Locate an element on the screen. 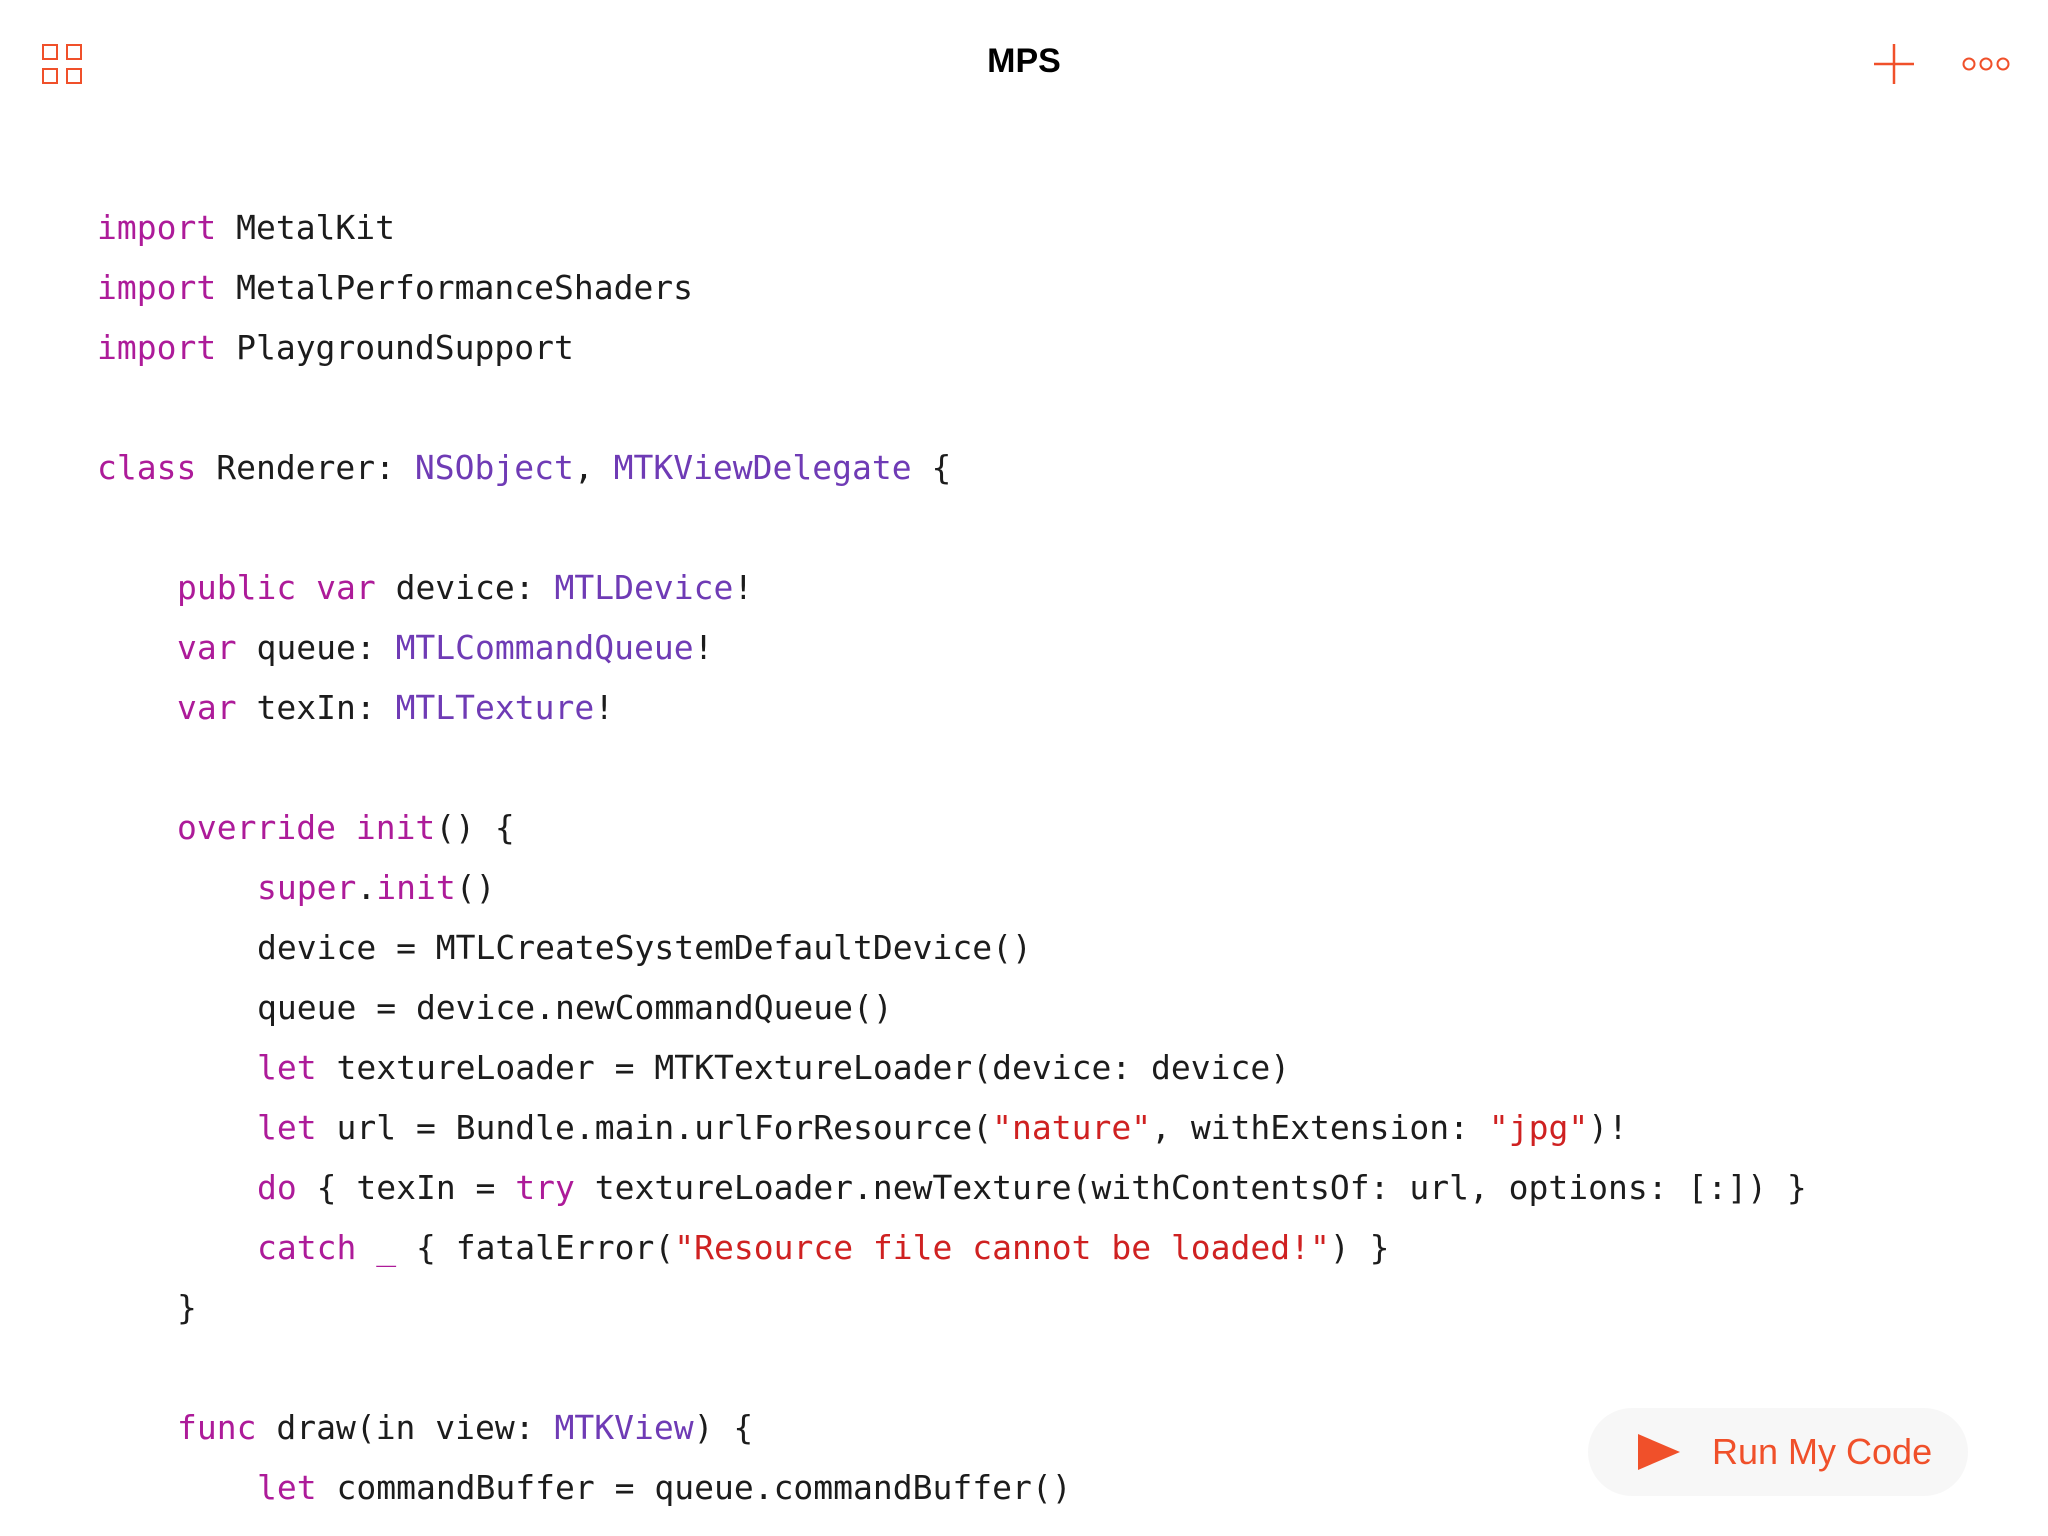 This screenshot has width=2048, height=1536. code-line: var queue: MTLCommandQueue! is located at coordinates (1057, 648).